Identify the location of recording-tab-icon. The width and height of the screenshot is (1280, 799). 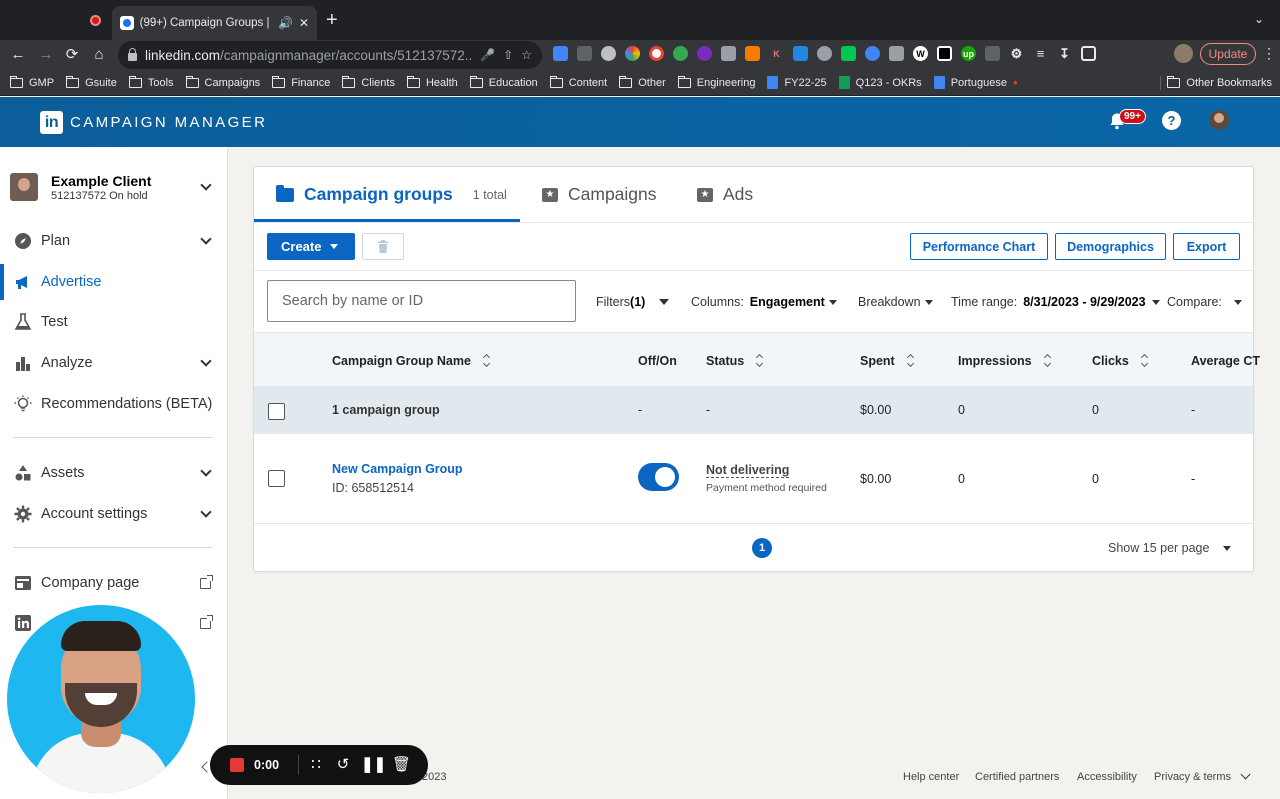
(95, 20).